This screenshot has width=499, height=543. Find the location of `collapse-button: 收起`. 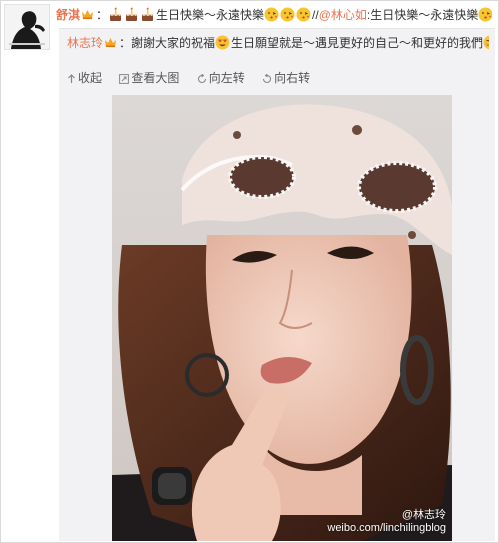

collapse-button: 收起 is located at coordinates (84, 78).